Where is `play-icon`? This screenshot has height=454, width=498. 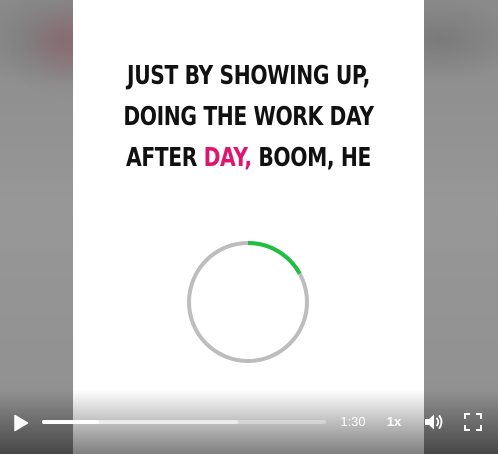
play-icon is located at coordinates (21, 423).